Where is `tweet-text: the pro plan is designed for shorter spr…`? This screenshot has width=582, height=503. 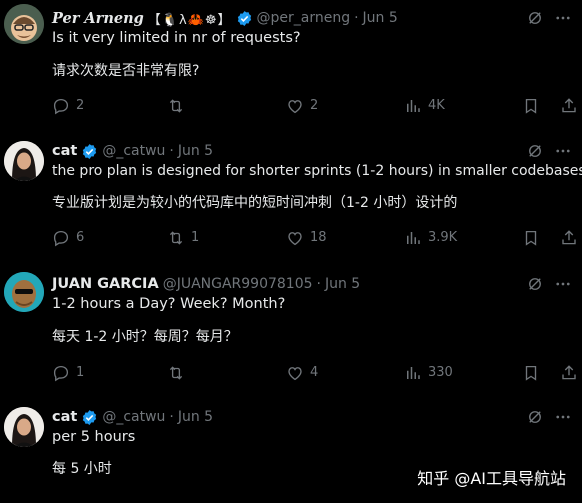 tweet-text: the pro plan is designed for shorter spr… is located at coordinates (317, 171).